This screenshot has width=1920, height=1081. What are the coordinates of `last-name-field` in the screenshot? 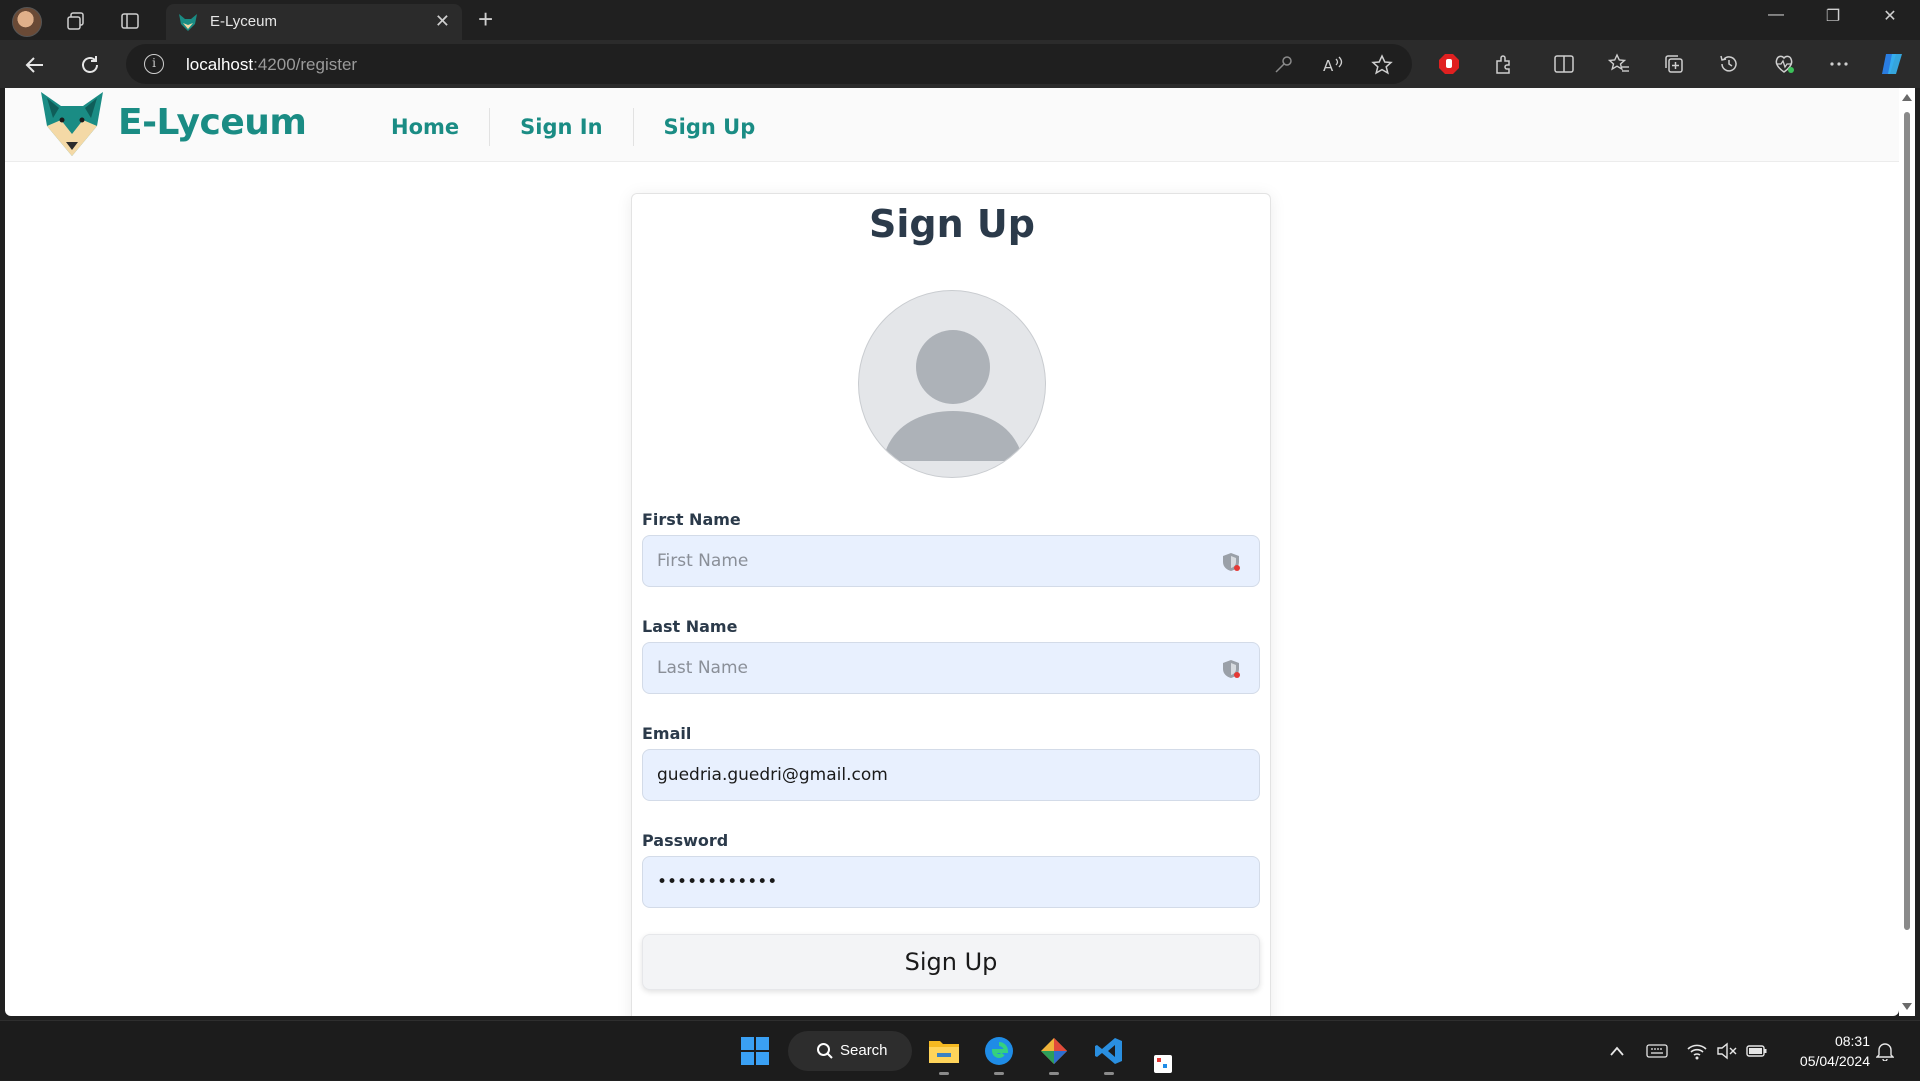 It's located at (951, 668).